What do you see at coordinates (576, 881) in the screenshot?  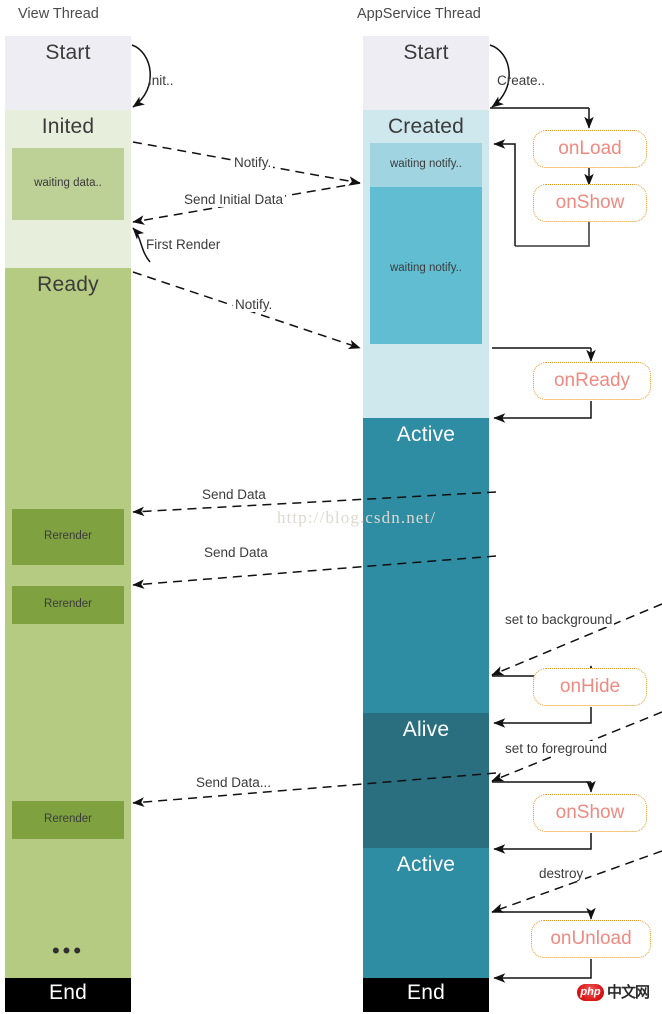 I see `edge-destroy` at bounding box center [576, 881].